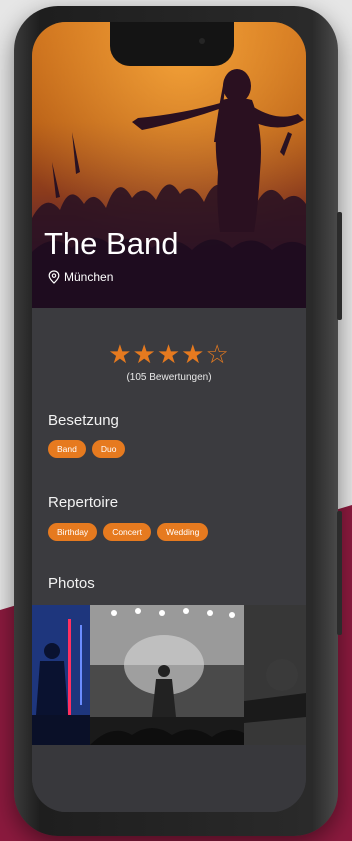  What do you see at coordinates (182, 532) in the screenshot?
I see `tag-wedding: Wedding` at bounding box center [182, 532].